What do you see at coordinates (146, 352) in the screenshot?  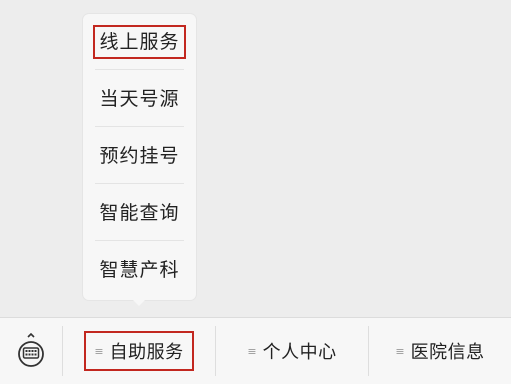 I see `tab-label: 自助服务` at bounding box center [146, 352].